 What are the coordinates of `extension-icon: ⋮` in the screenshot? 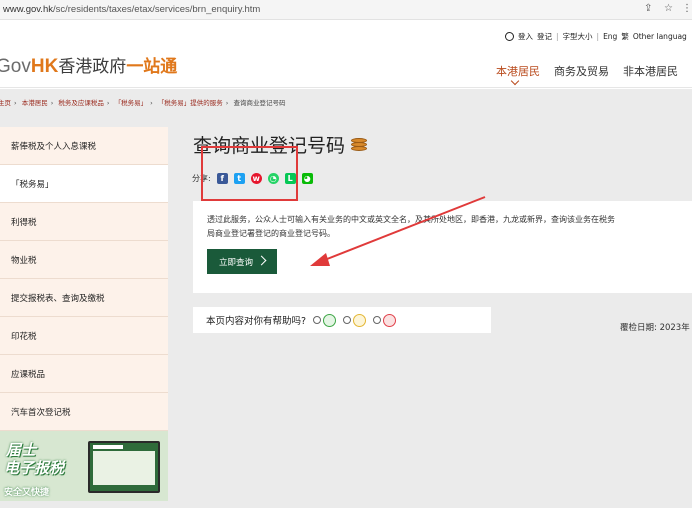 It's located at (687, 8).